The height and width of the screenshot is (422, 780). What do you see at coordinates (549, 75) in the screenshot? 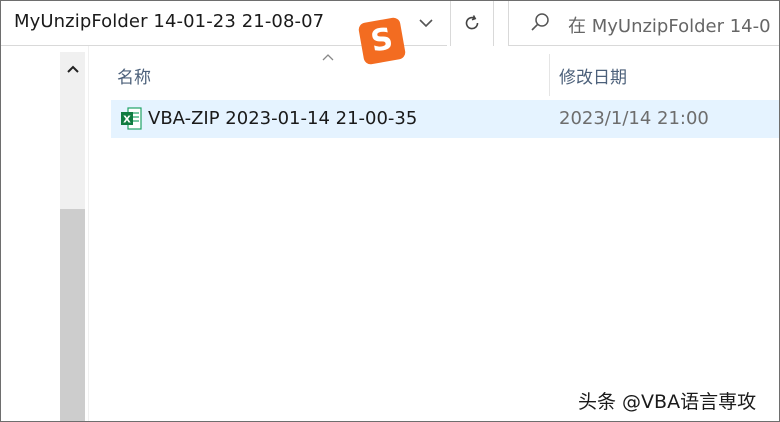
I see `column-separator` at bounding box center [549, 75].